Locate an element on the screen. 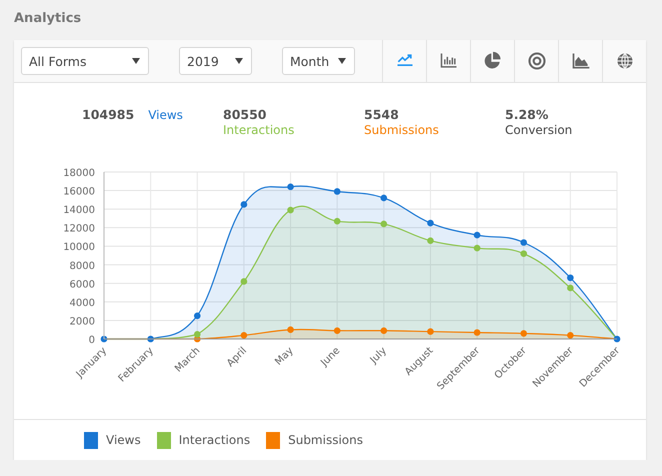  stat-value: 104985 is located at coordinates (108, 114).